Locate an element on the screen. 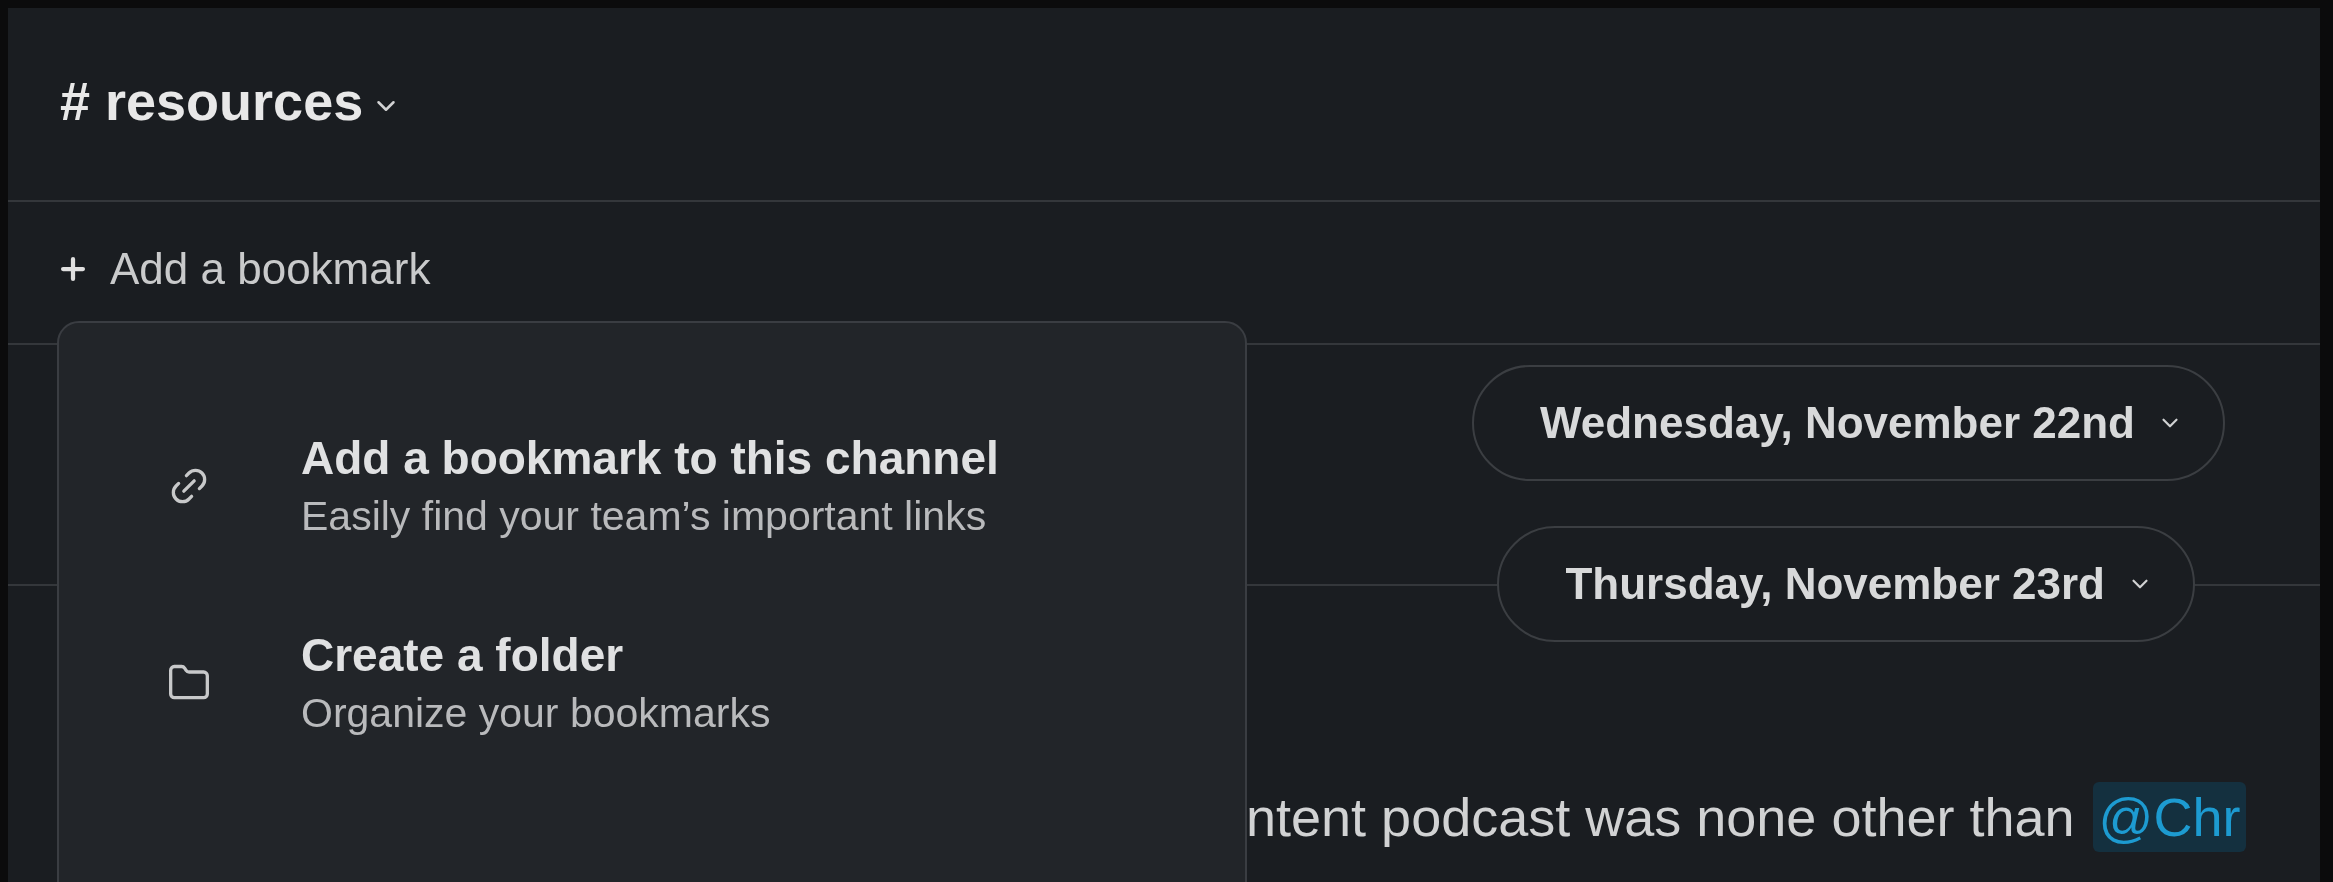 Image resolution: width=2333 pixels, height=882 pixels. date-divider-button: Thursday, November 23rd is located at coordinates (1846, 584).